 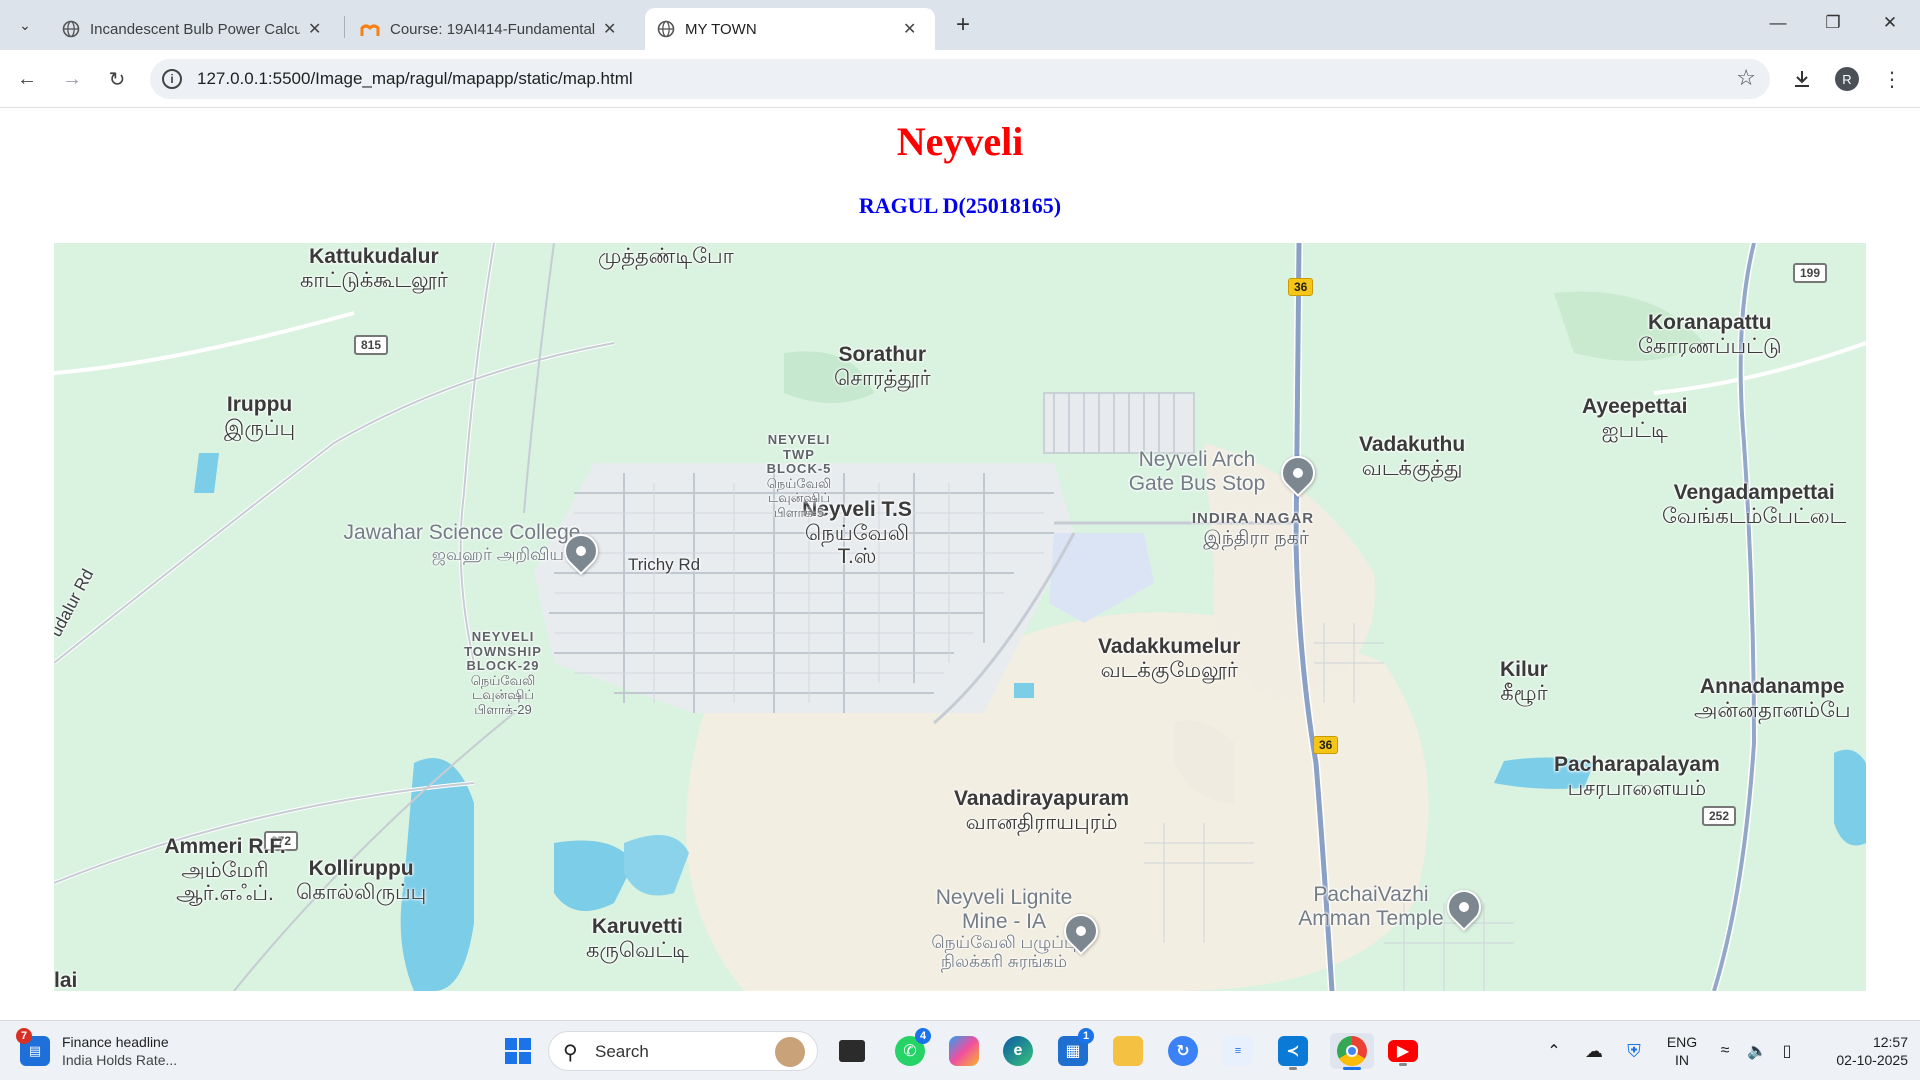 What do you see at coordinates (1293, 1051) in the screenshot?
I see `vscode-button: ≺` at bounding box center [1293, 1051].